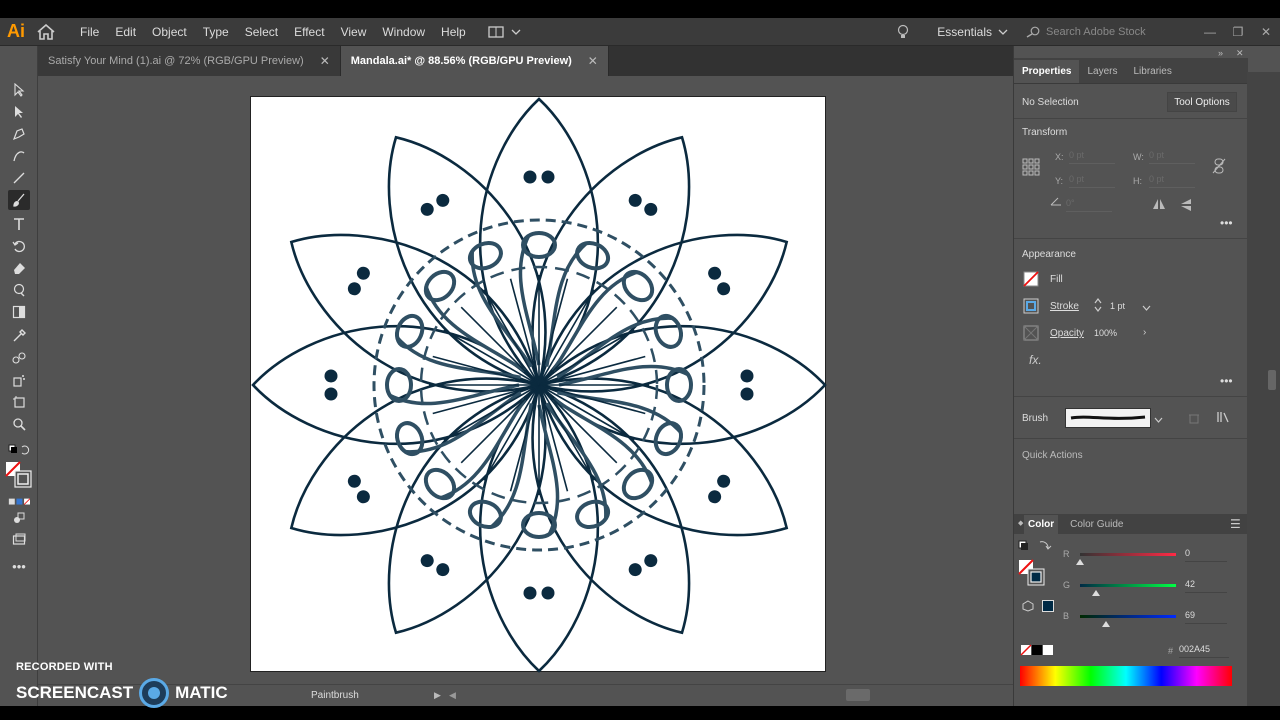 The image size is (1280, 720). Describe the element at coordinates (1235, 524) in the screenshot. I see `panel-menu-icon: ☰` at that location.